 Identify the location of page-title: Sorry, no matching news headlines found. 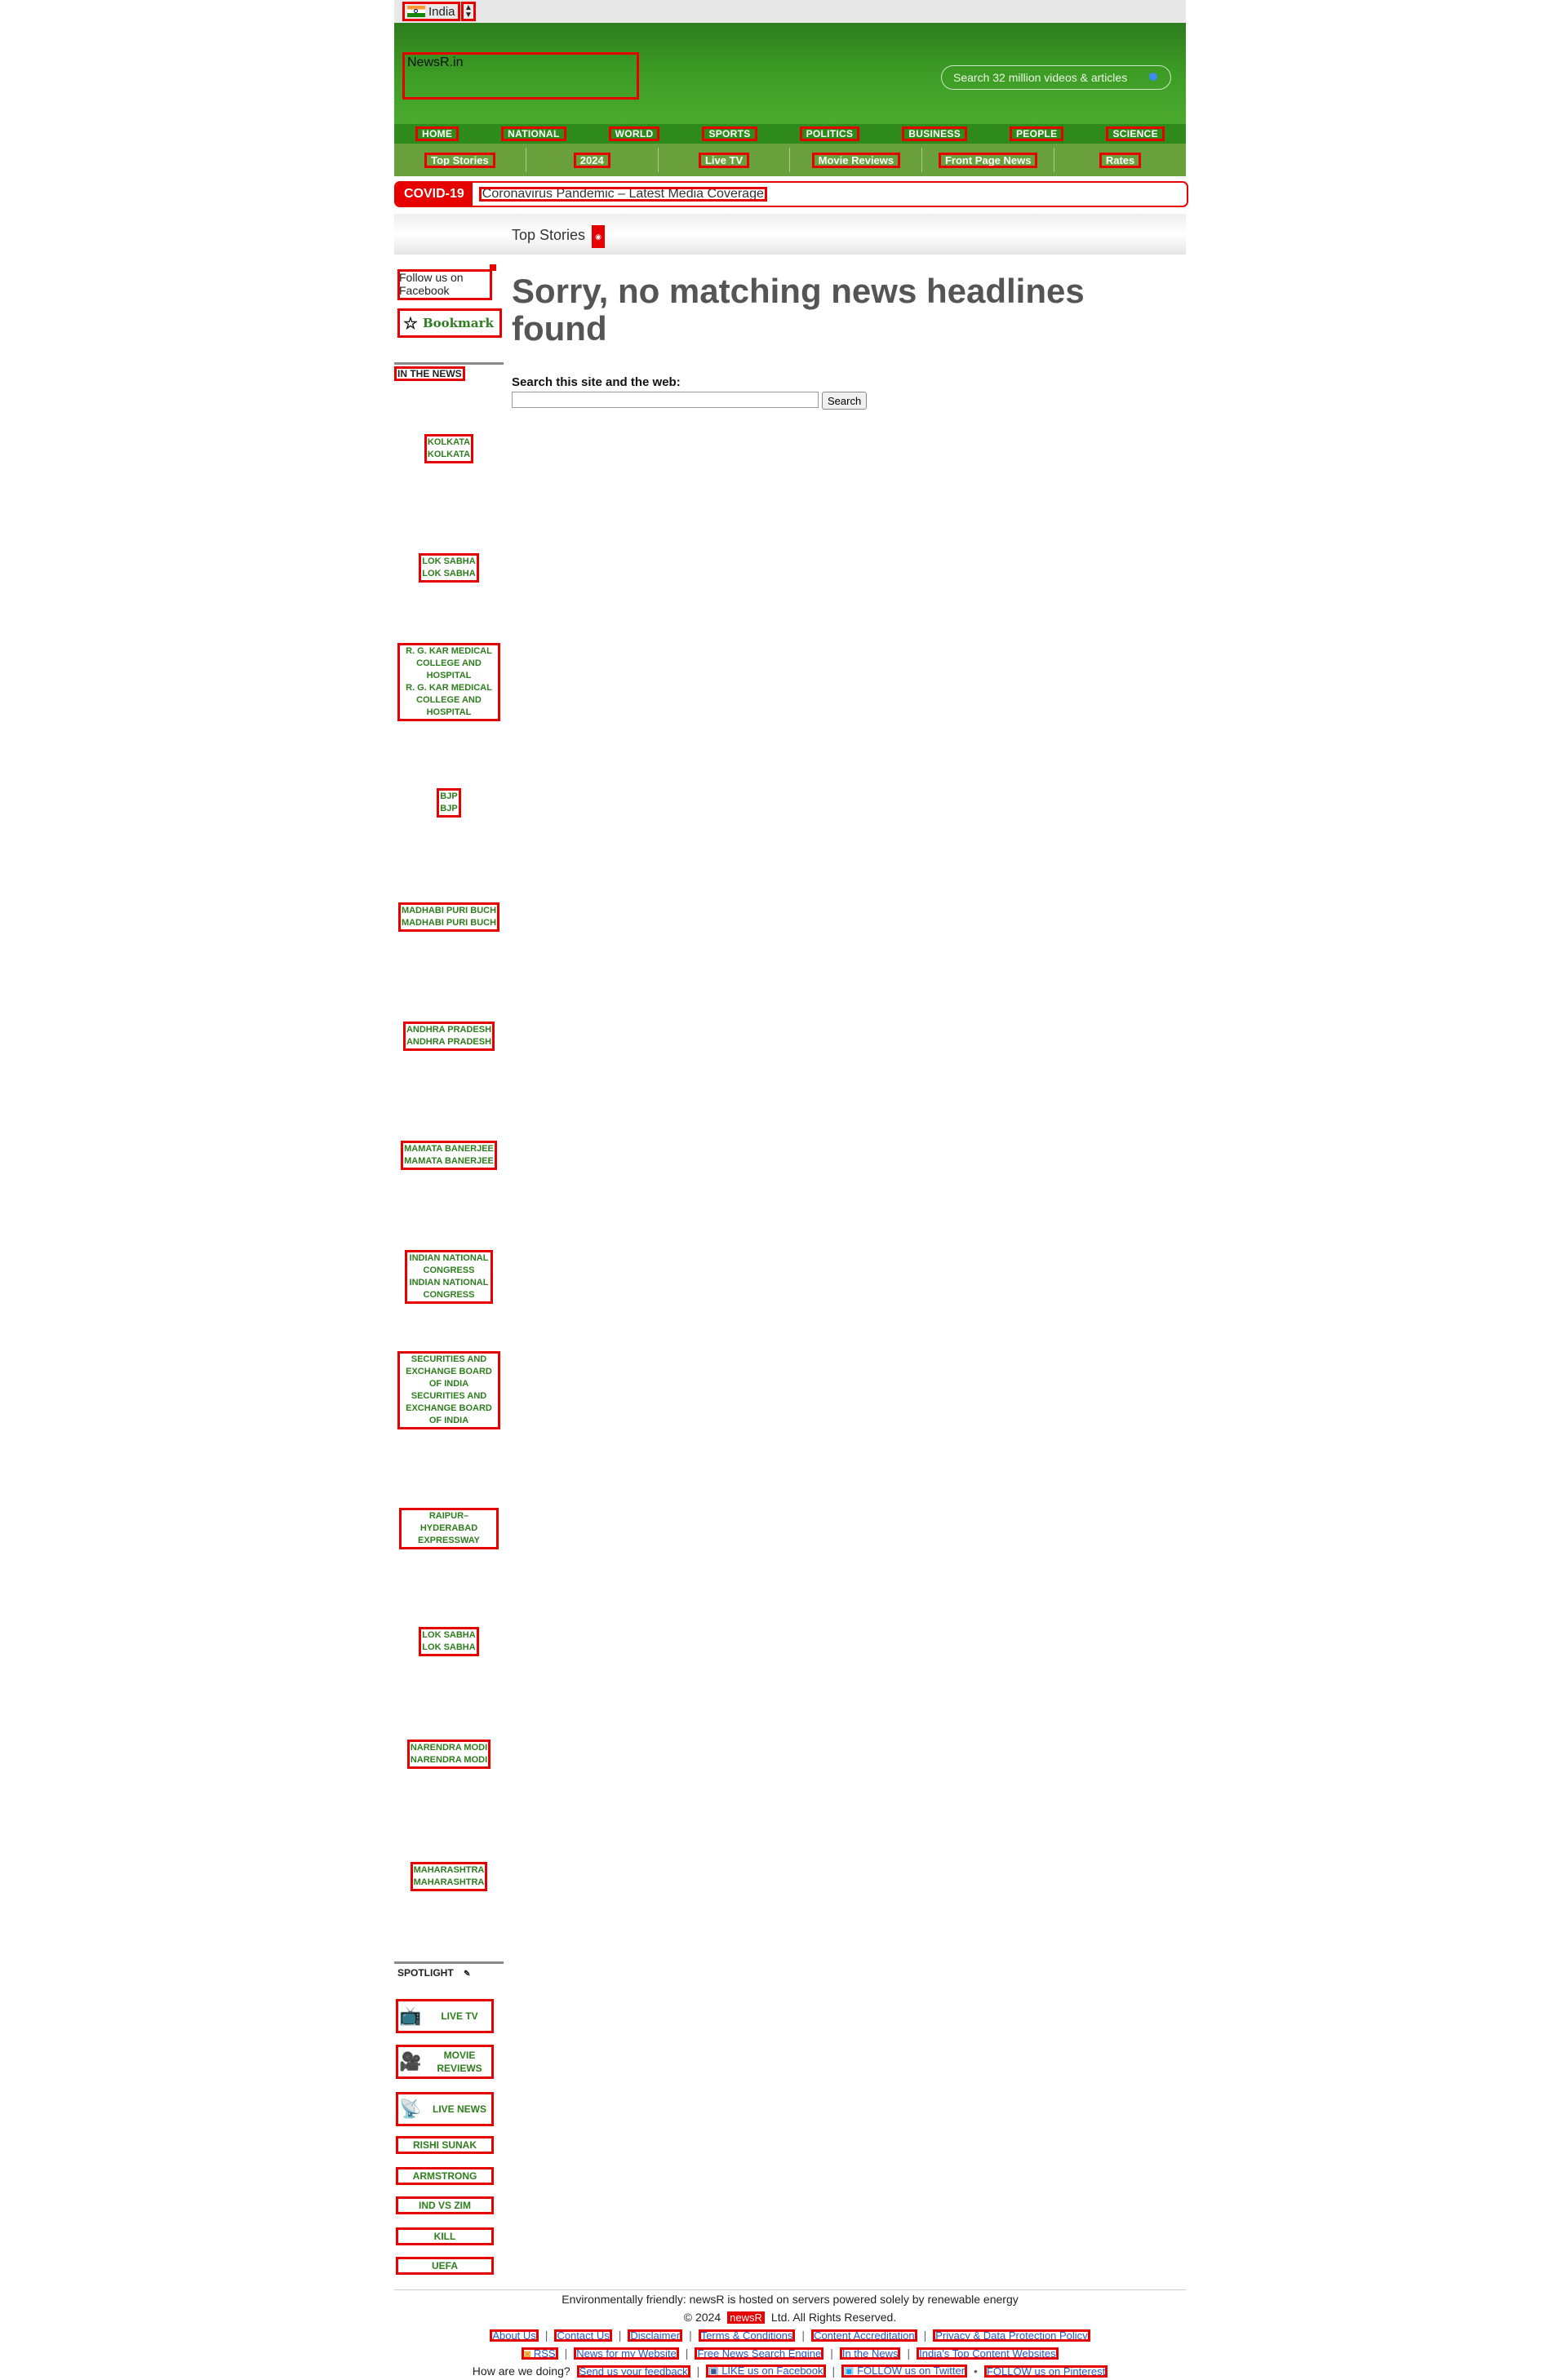
(799, 310).